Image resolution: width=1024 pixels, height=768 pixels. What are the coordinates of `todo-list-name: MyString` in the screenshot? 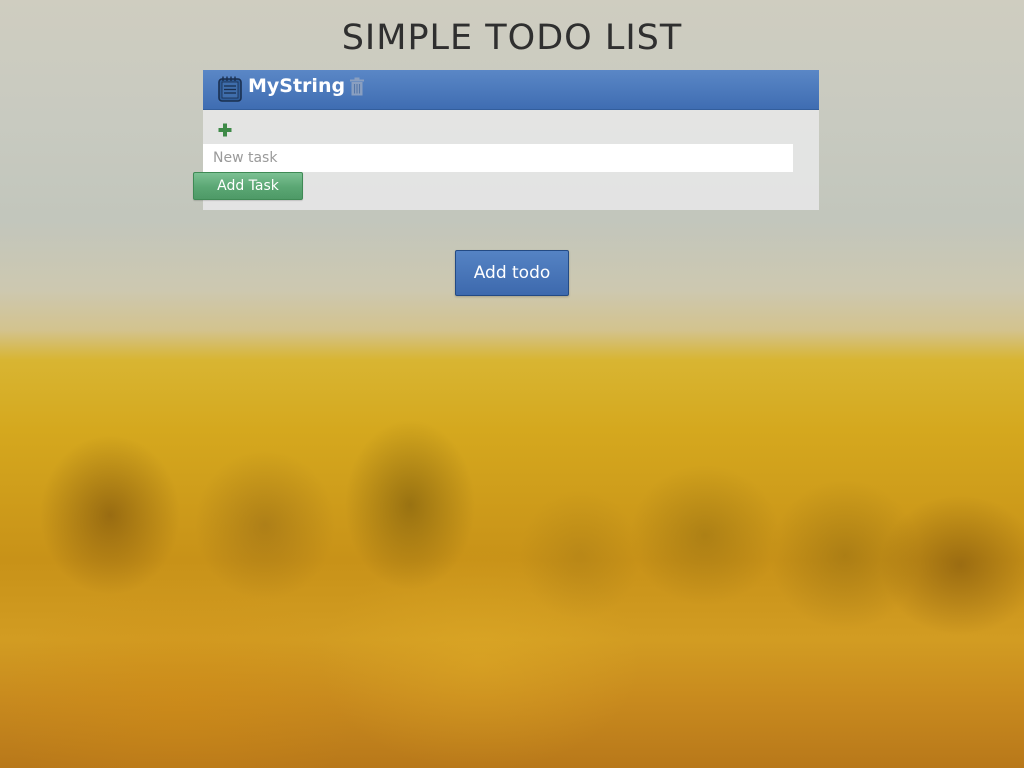 It's located at (297, 86).